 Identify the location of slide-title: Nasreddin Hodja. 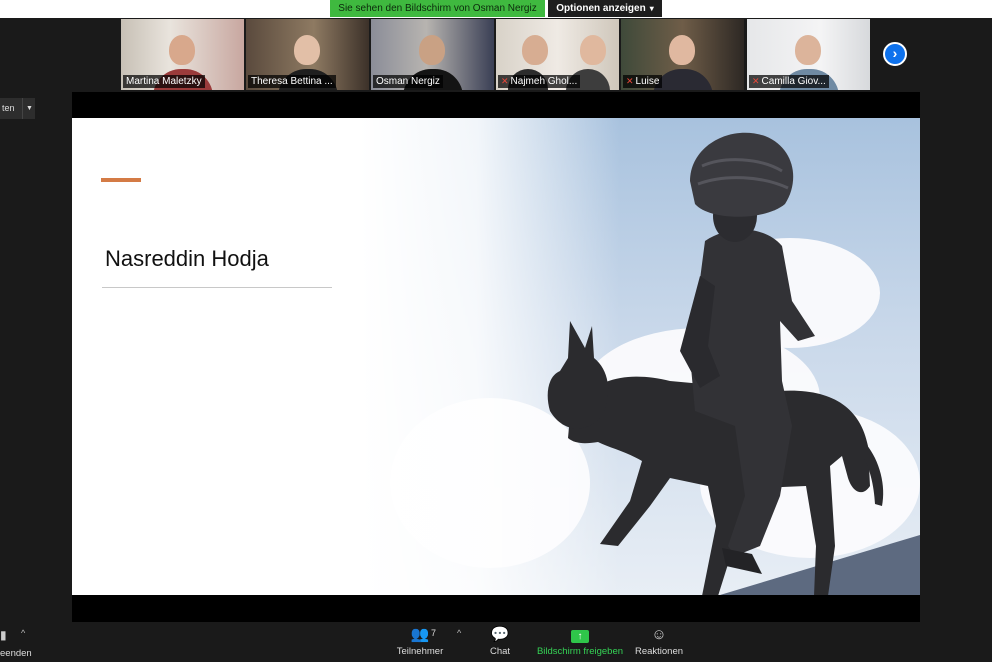
(187, 258).